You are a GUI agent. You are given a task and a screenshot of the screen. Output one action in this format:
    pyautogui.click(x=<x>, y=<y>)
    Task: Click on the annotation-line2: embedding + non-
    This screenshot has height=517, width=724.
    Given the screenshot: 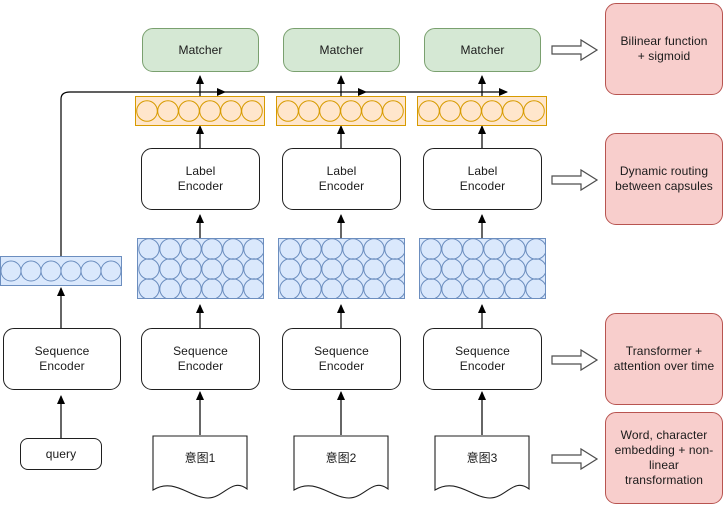 What is the action you would take?
    pyautogui.click(x=664, y=450)
    